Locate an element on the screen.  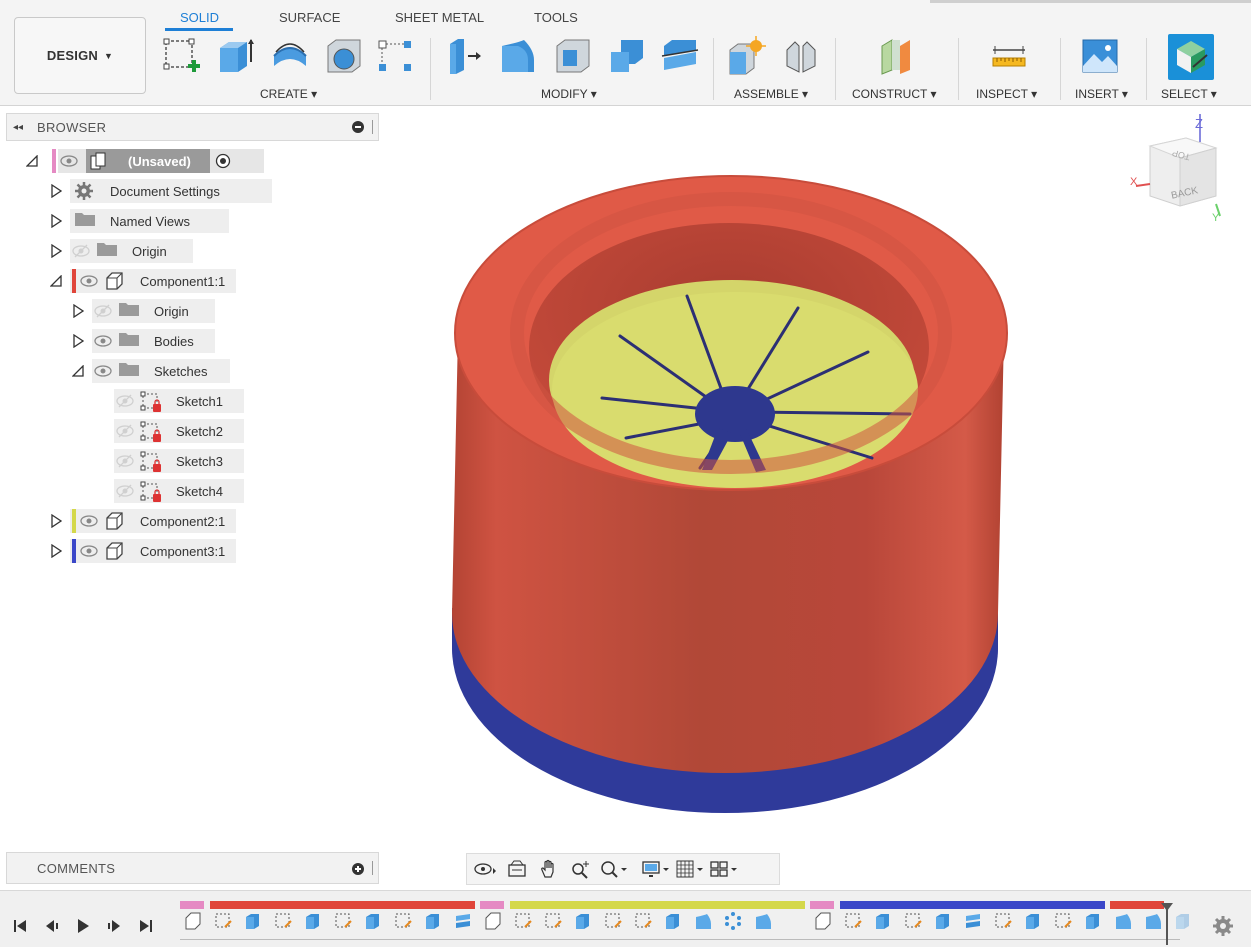
group-assemble: ASSEMBLE ▾ is located at coordinates (771, 94).